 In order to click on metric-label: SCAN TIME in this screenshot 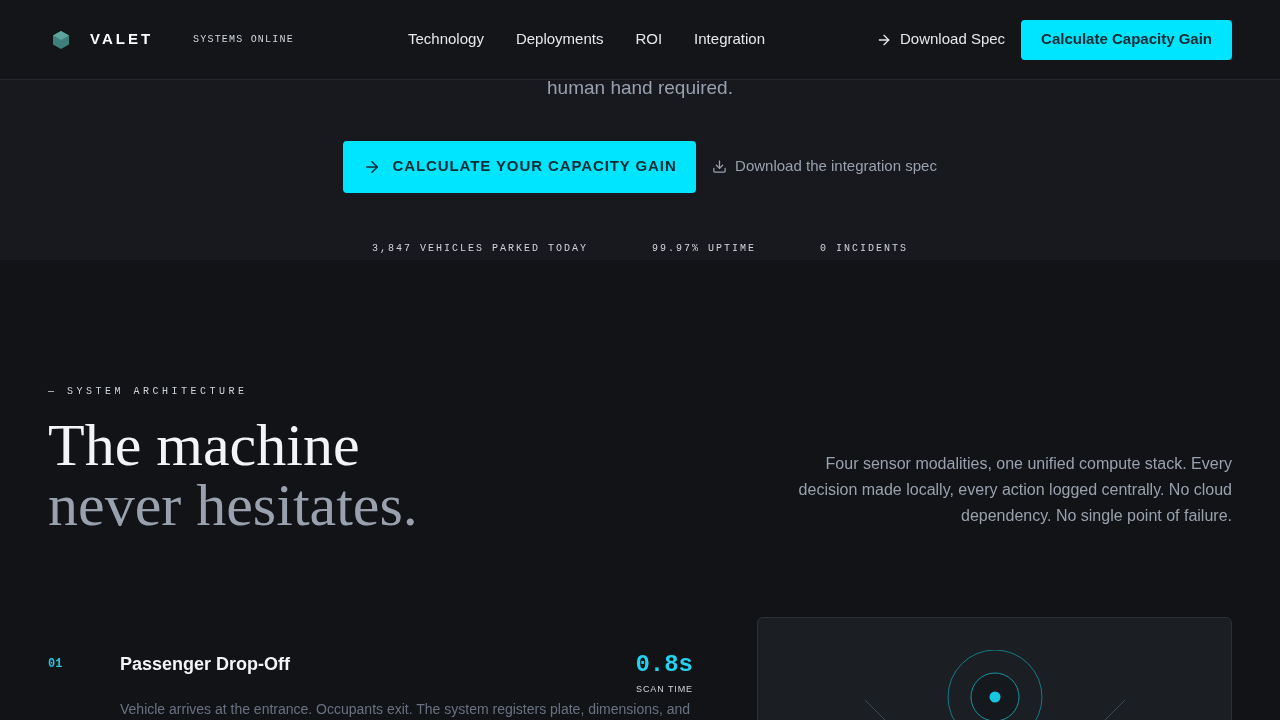, I will do `click(664, 689)`.